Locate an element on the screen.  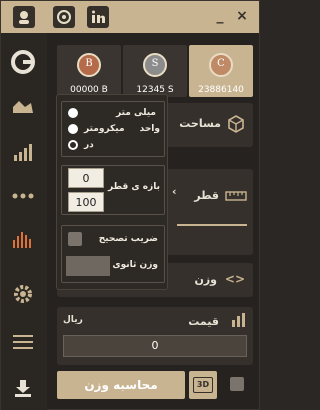
view-3d-button: 3D is located at coordinates (203, 385).